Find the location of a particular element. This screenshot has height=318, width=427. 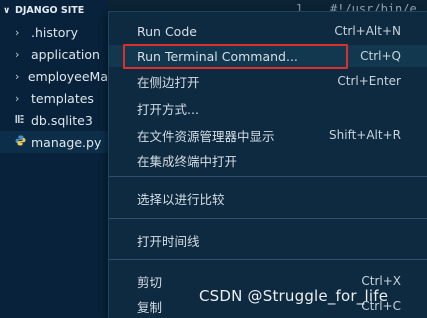

menu-item-label: 选择以进行比较 is located at coordinates (181, 199).